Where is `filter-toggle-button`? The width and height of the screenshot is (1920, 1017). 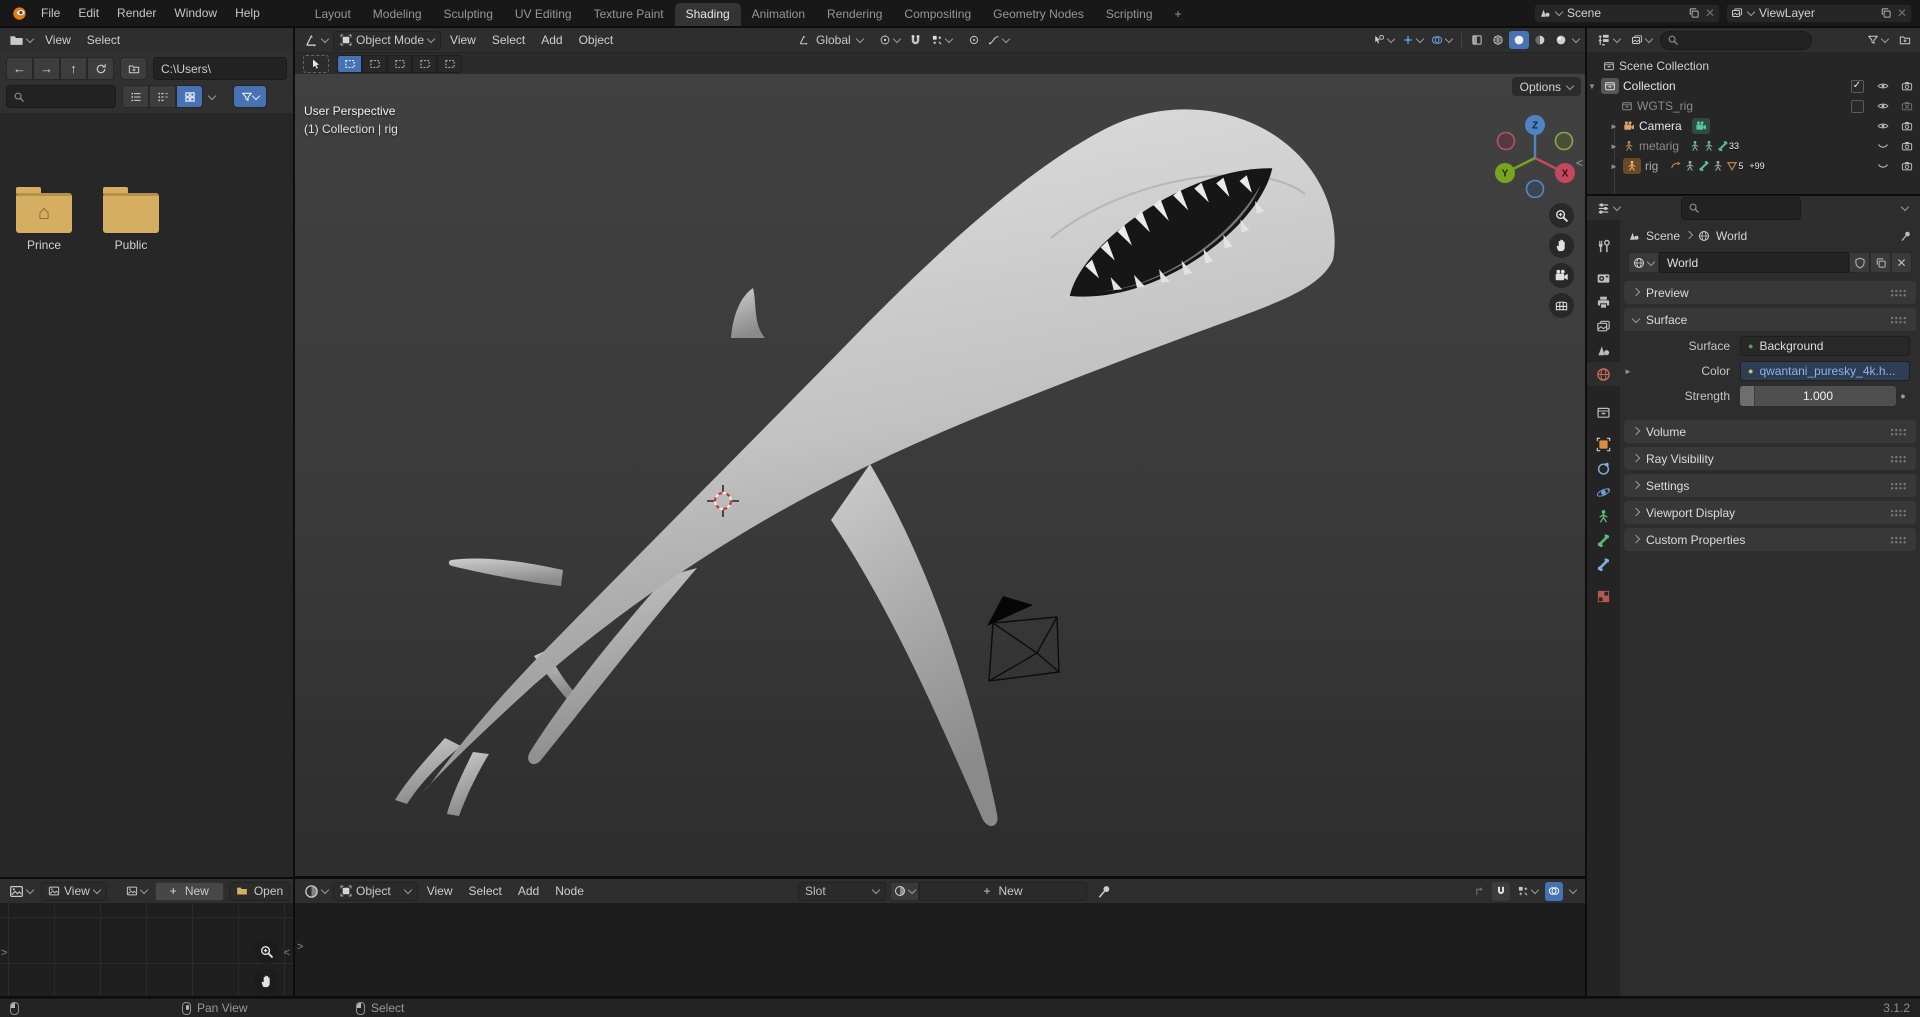
filter-toggle-button is located at coordinates (250, 96).